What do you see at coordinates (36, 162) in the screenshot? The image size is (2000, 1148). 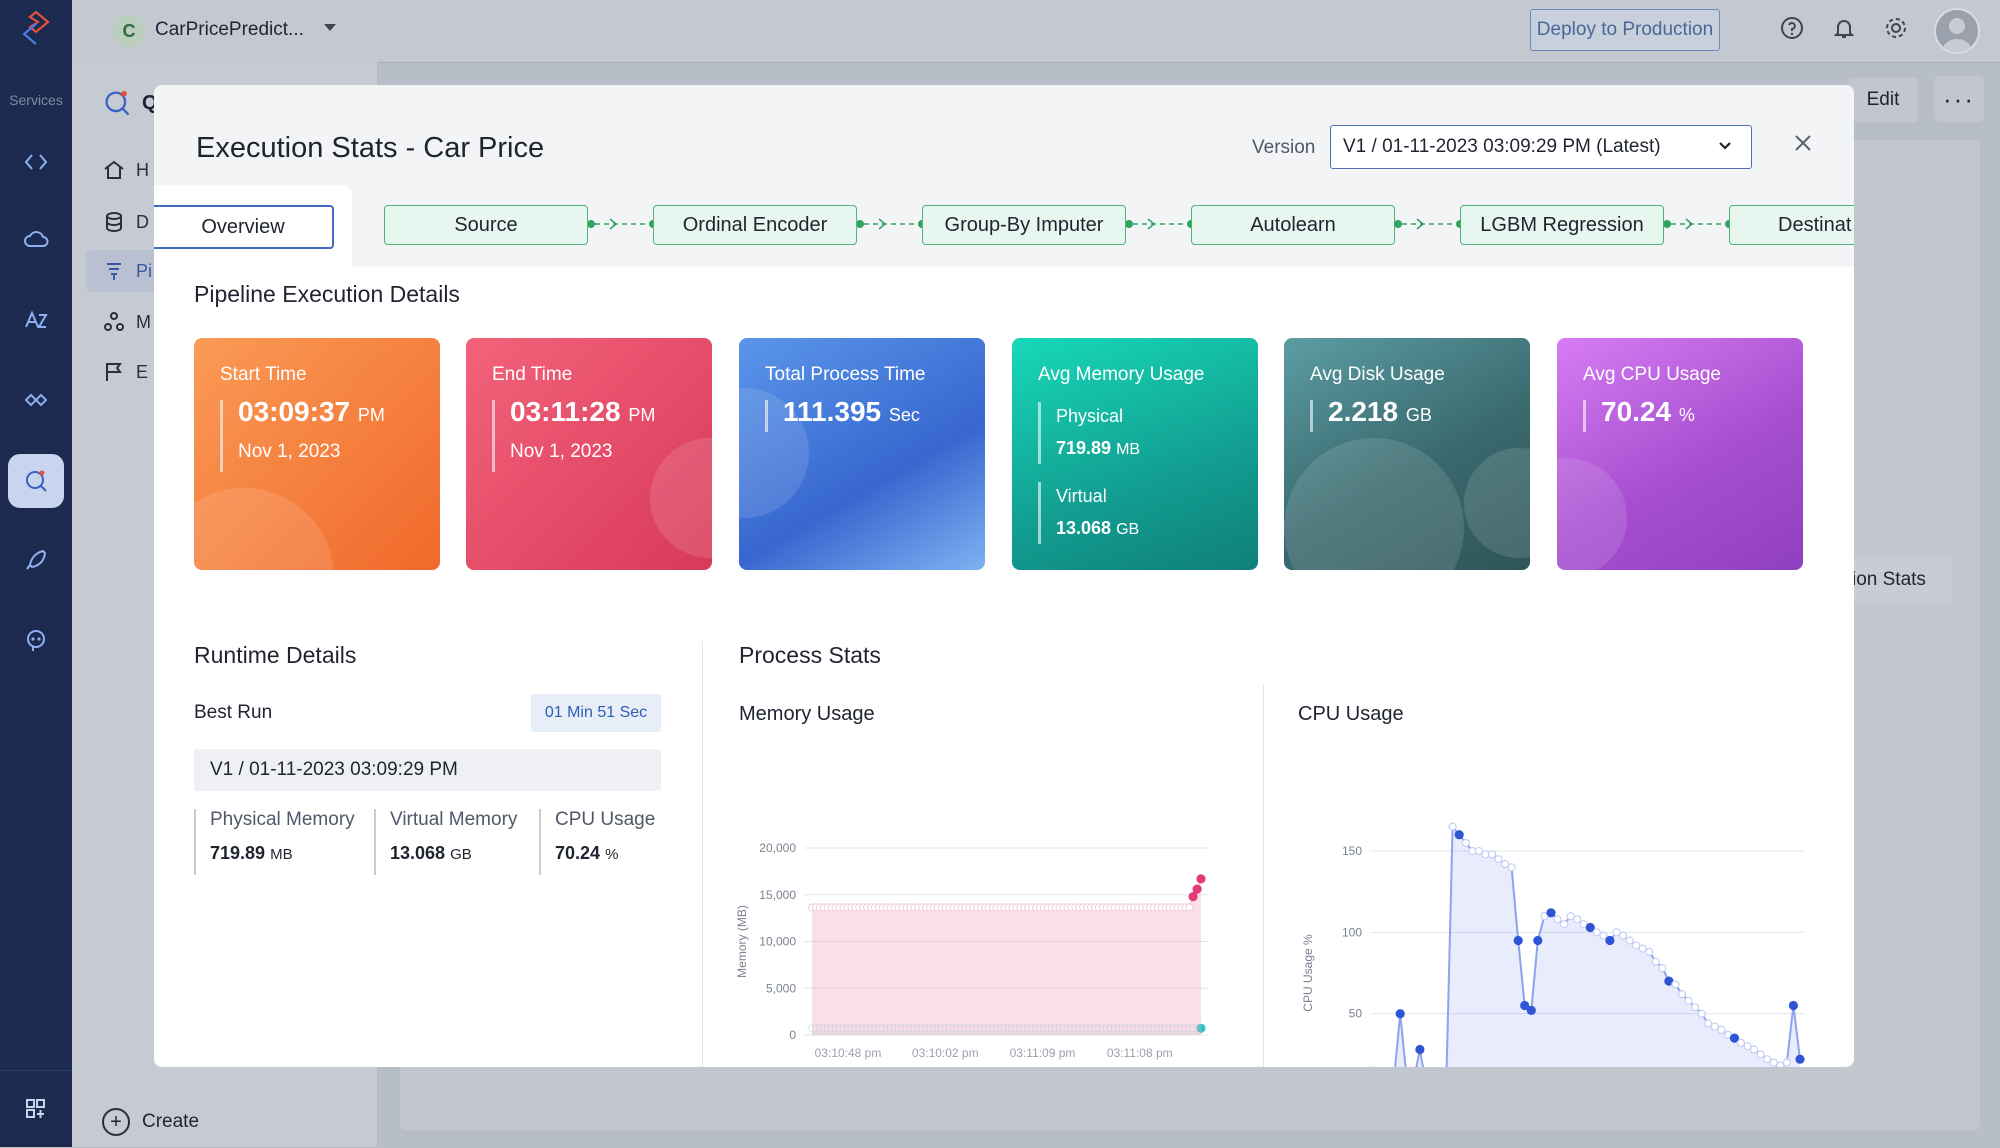 I see `rail-item-code` at bounding box center [36, 162].